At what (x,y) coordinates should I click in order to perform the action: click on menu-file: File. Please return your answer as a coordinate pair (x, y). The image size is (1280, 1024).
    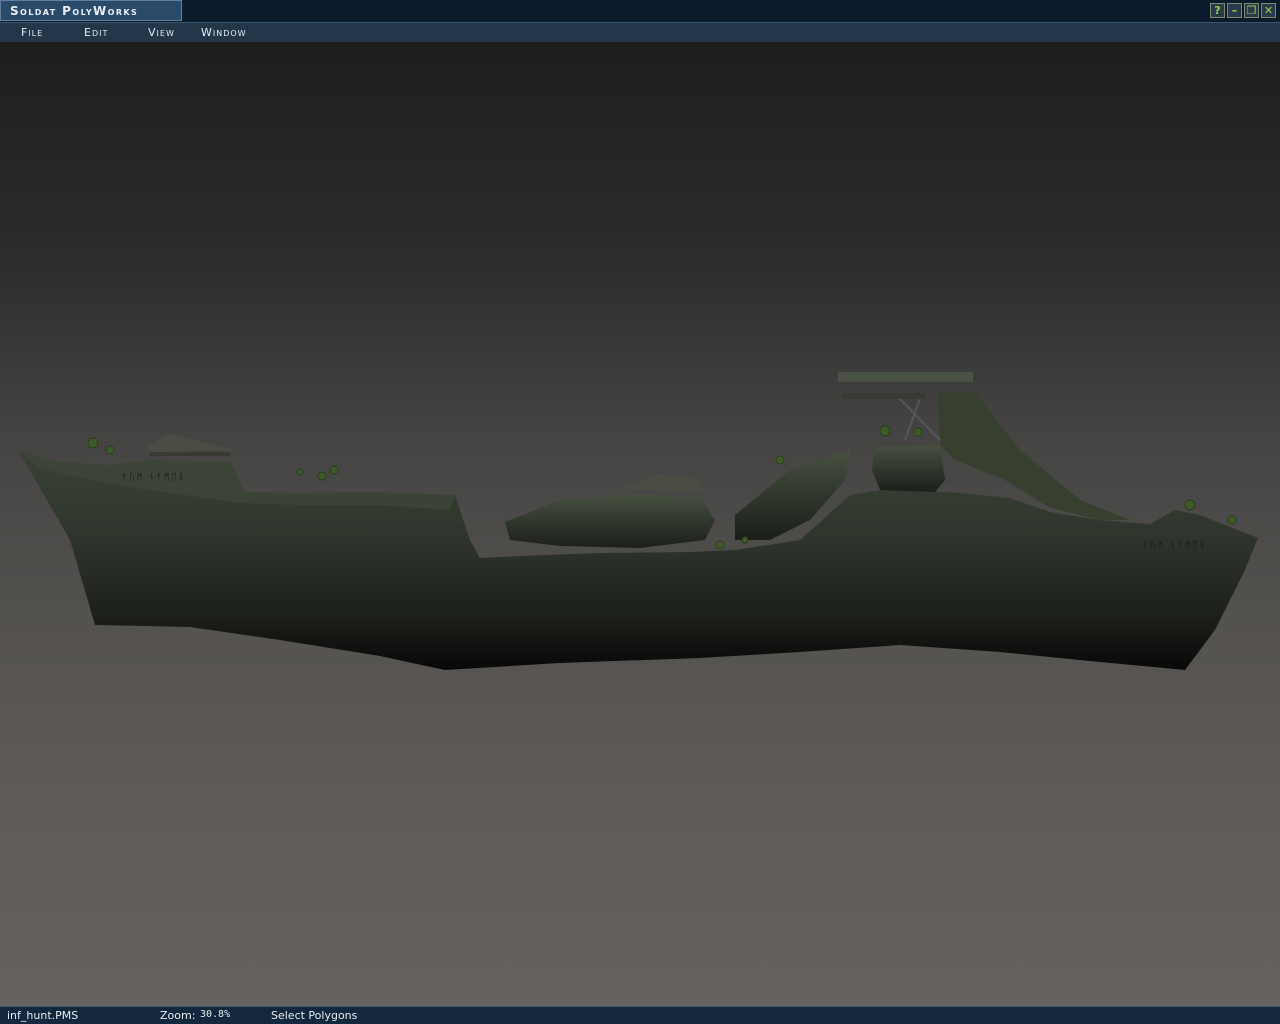
    Looking at the image, I should click on (32, 32).